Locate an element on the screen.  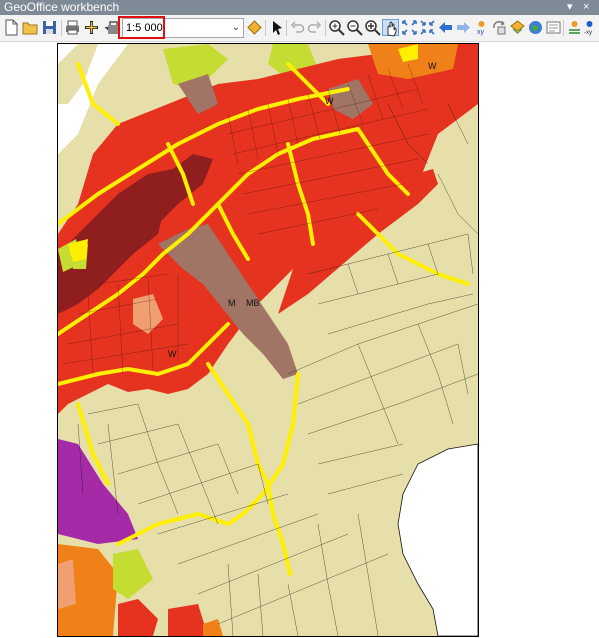
forward-extent-icon is located at coordinates (463, 27).